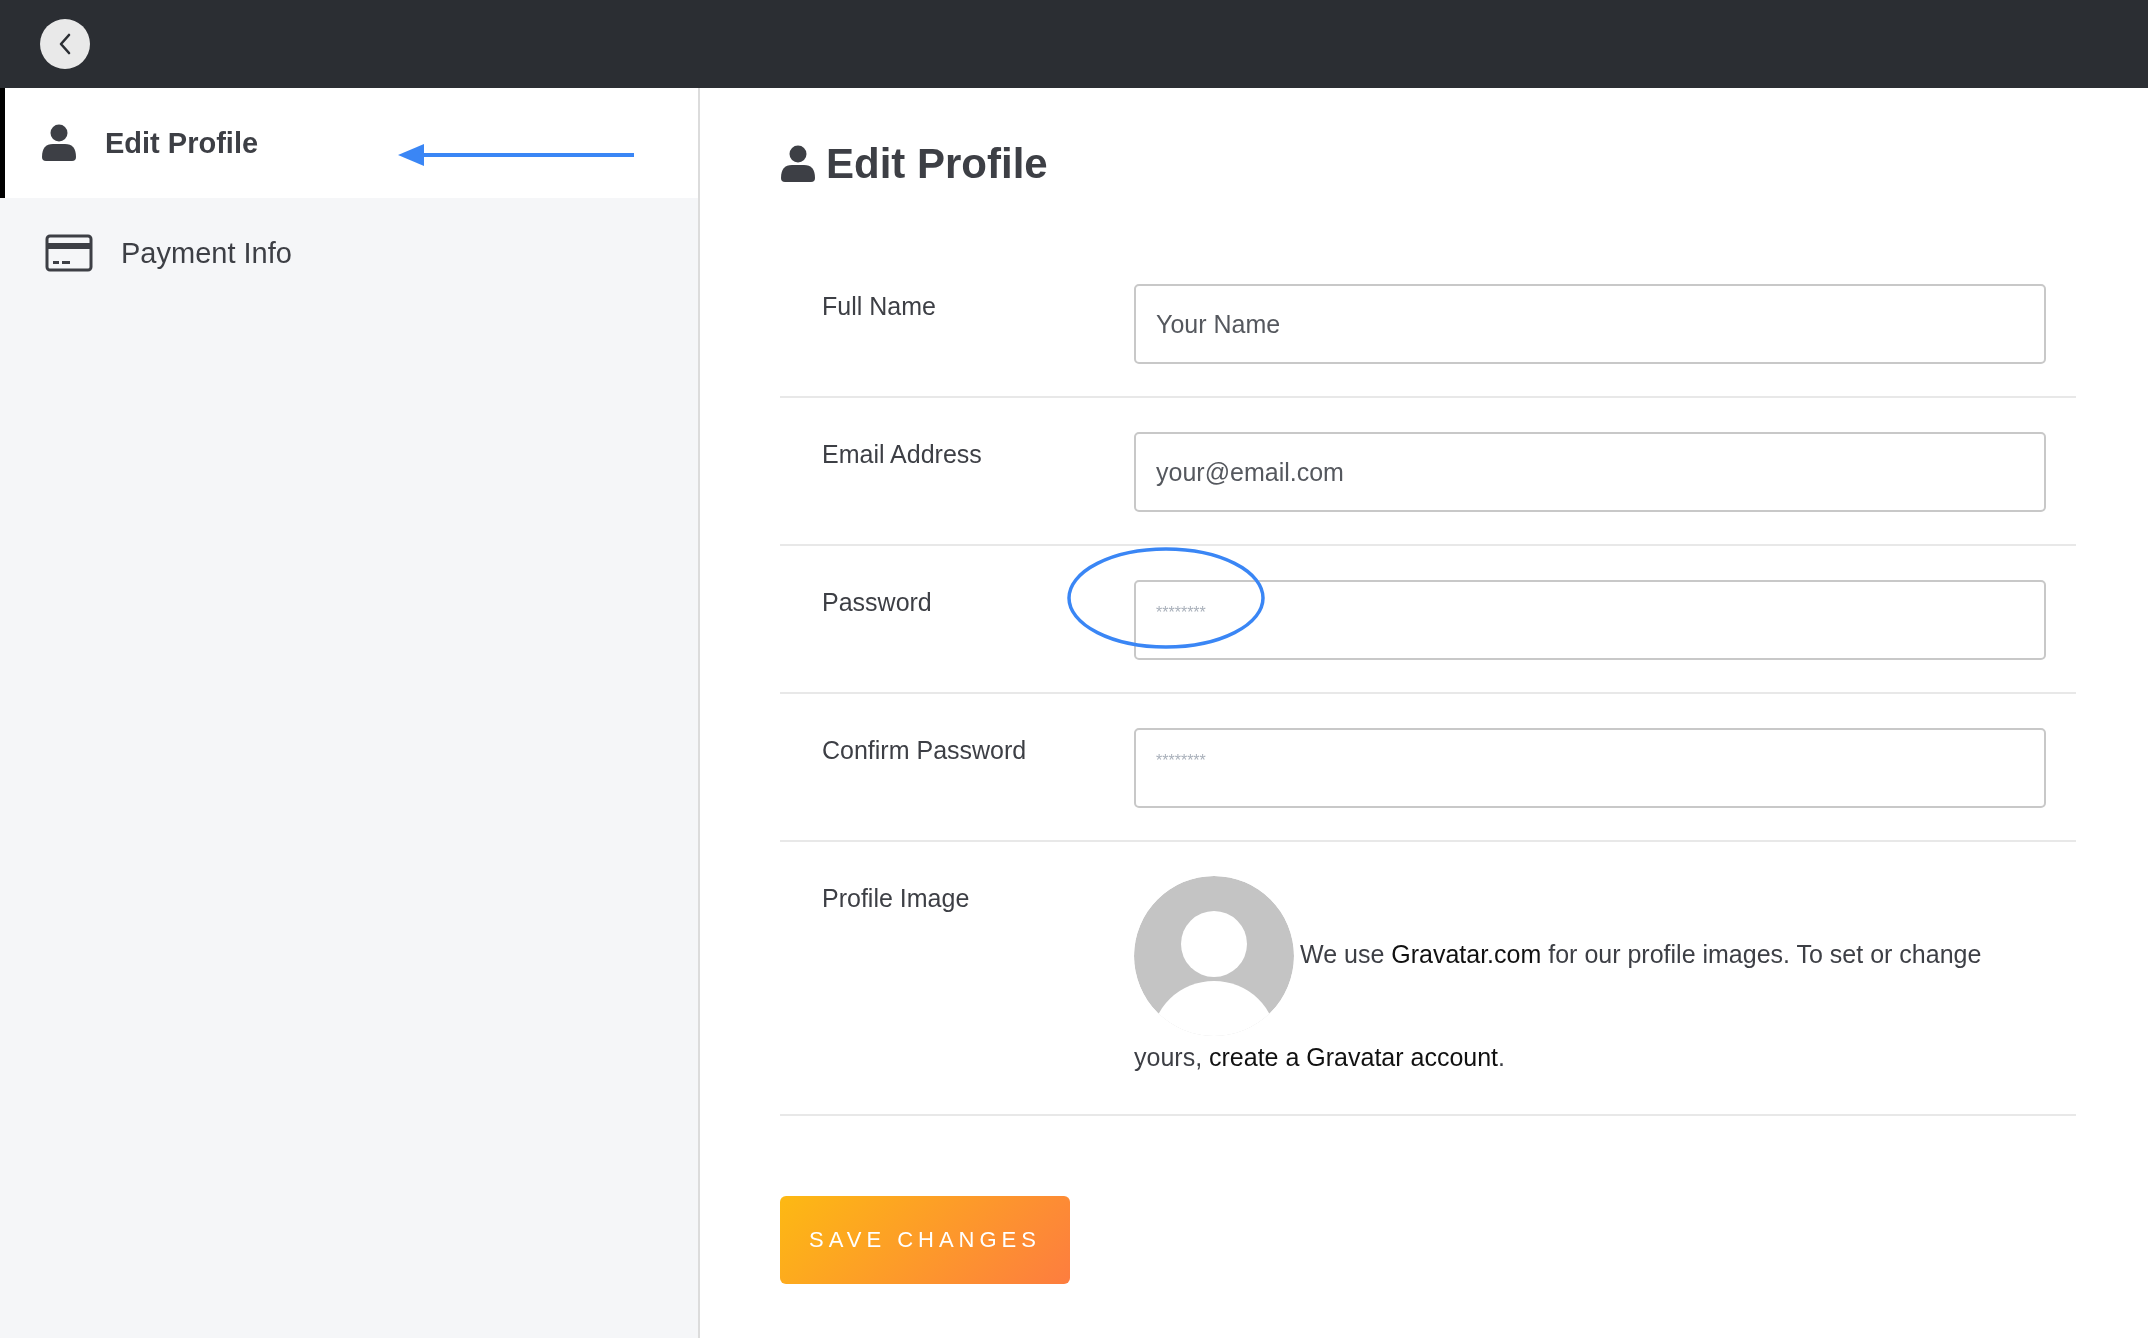  I want to click on chevron-left-icon, so click(65, 44).